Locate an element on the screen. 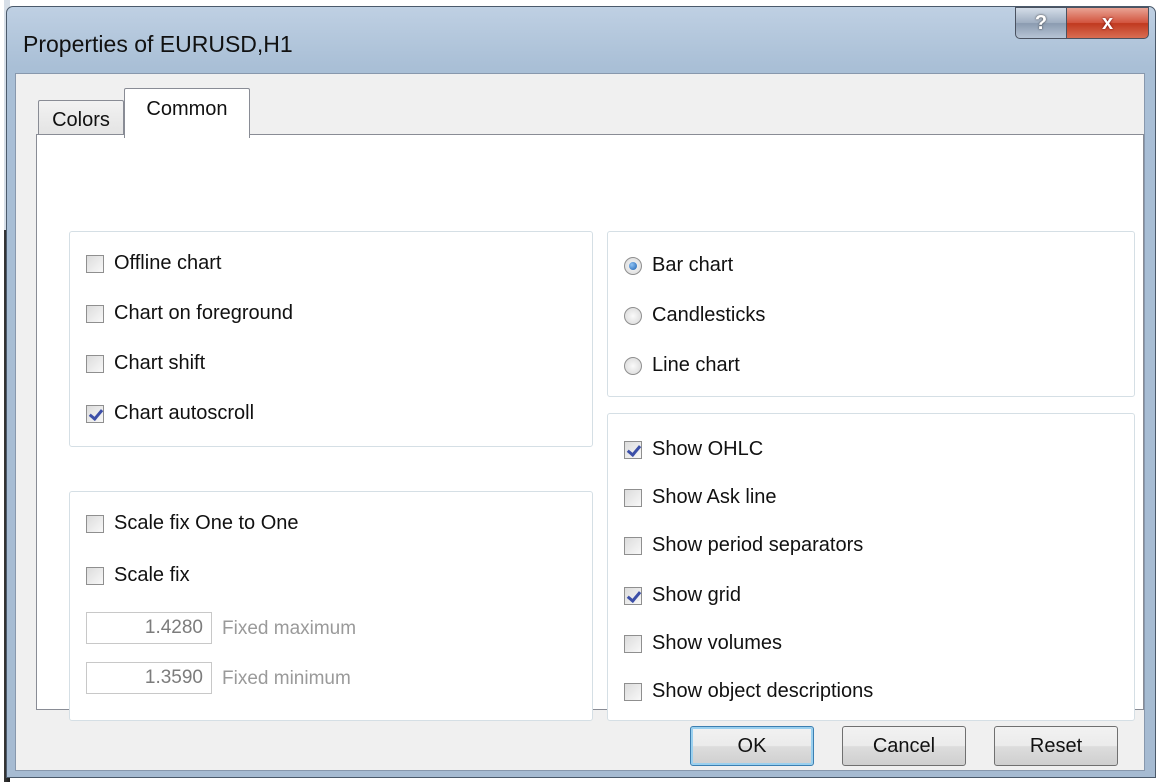 This screenshot has width=1160, height=782. tab-common: Common is located at coordinates (187, 113).